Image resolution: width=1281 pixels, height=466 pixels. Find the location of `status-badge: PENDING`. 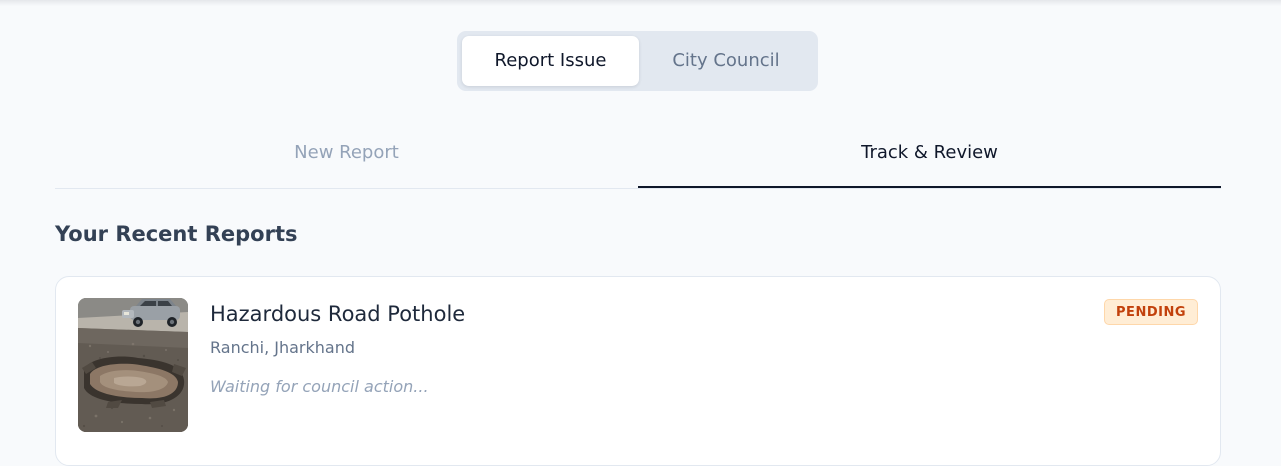

status-badge: PENDING is located at coordinates (1151, 312).